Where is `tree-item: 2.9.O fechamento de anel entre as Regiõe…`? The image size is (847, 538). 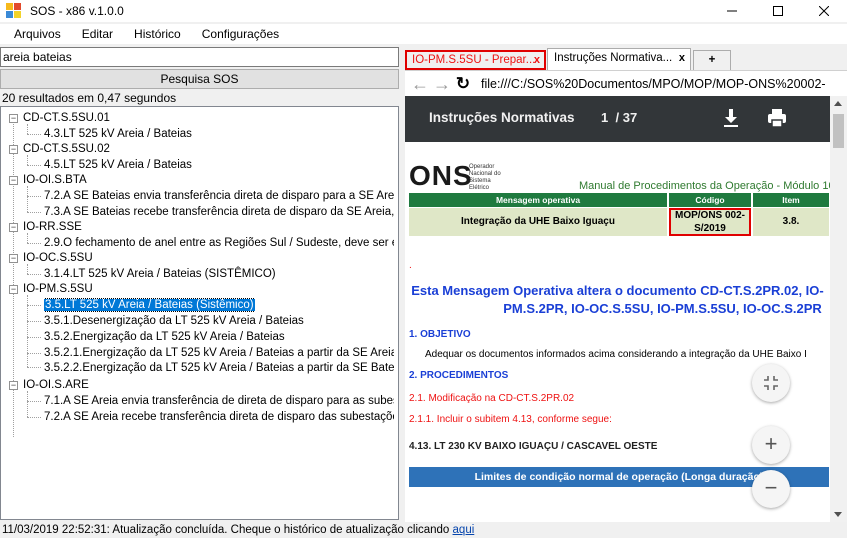
tree-item: 2.9.O fechamento de anel entre as Regiõe… is located at coordinates (219, 243).